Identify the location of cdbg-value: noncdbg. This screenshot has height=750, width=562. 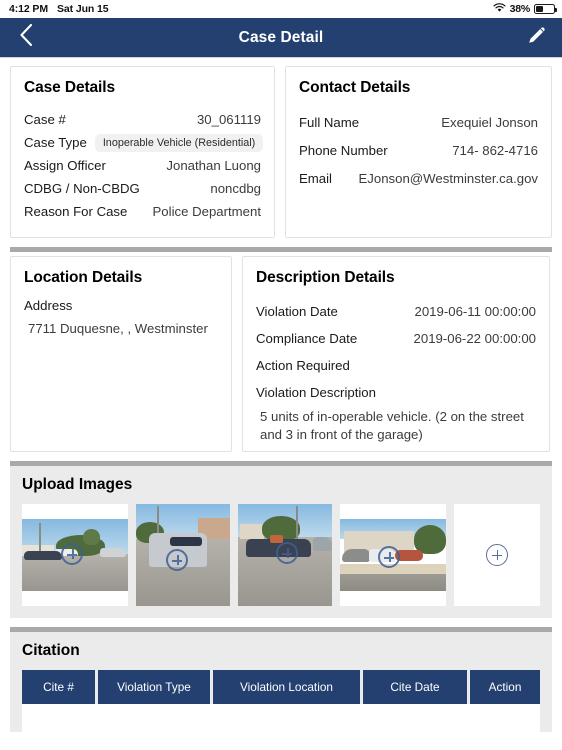
(235, 188).